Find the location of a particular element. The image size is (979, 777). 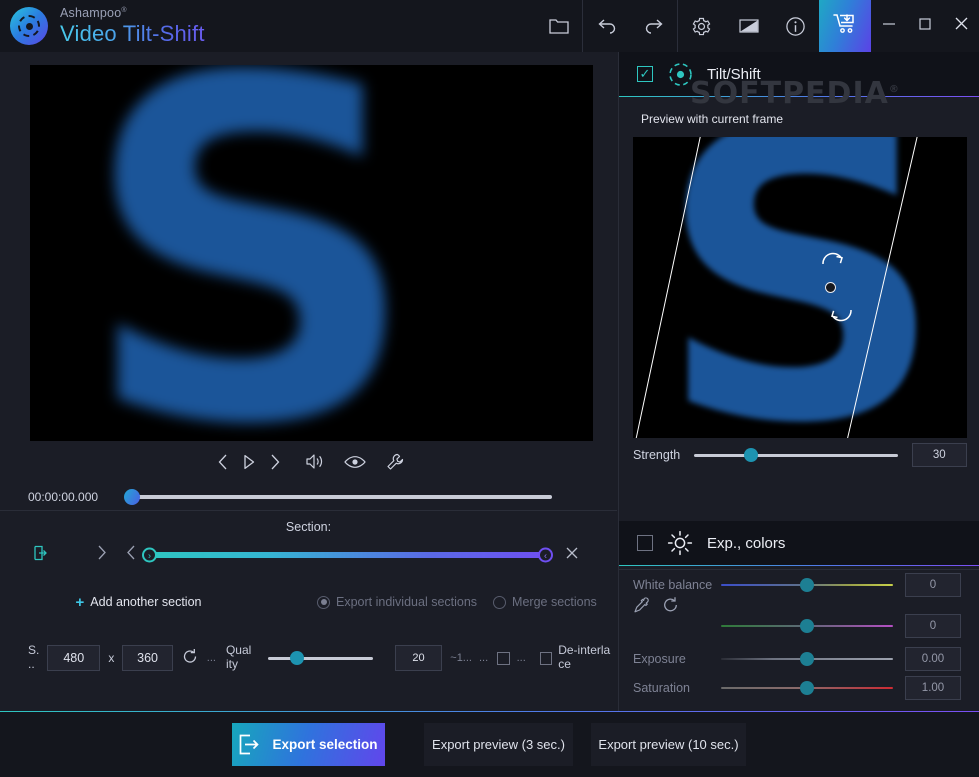

saturation-row: Saturation 1.00 is located at coordinates (797, 688).